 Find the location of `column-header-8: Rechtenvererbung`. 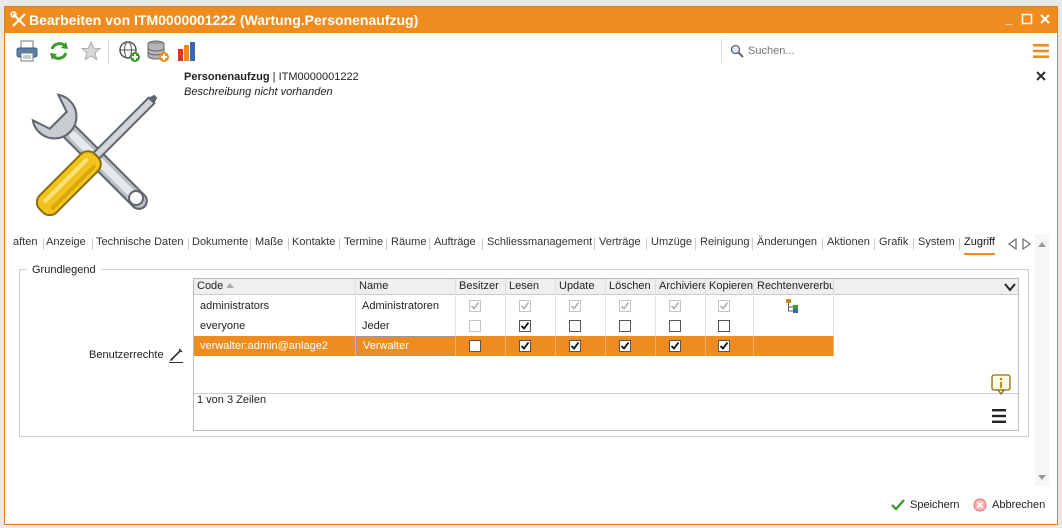

column-header-8: Rechtenvererbung is located at coordinates (794, 287).